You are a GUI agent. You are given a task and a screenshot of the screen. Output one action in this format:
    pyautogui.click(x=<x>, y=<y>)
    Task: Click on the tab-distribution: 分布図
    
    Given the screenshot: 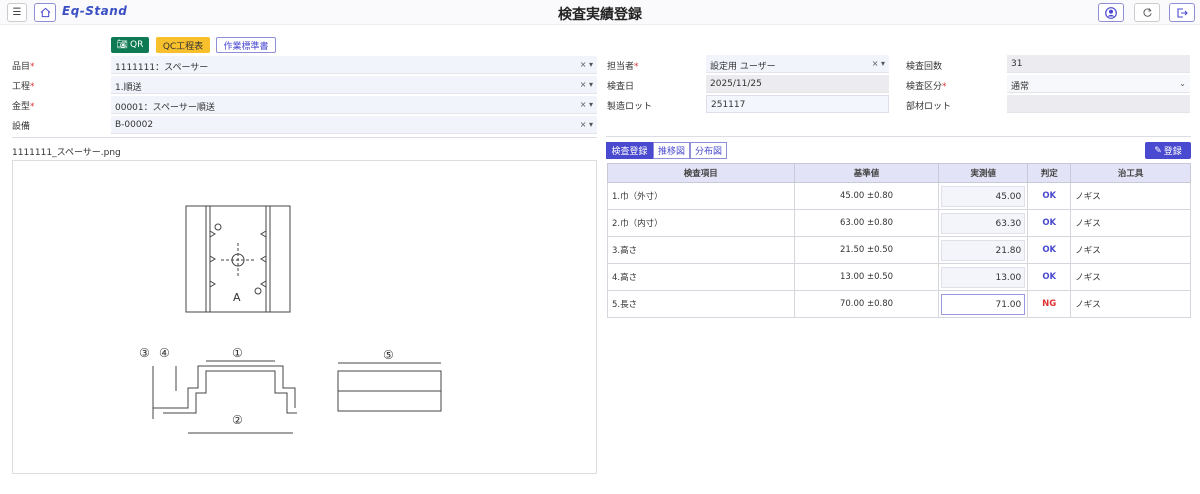 What is the action you would take?
    pyautogui.click(x=708, y=150)
    